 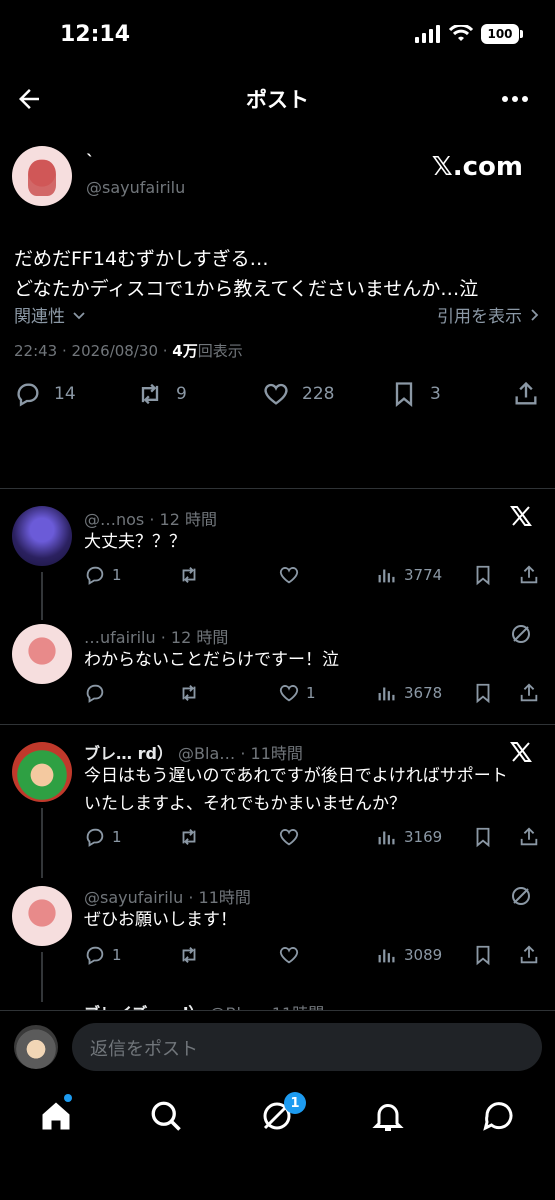 What do you see at coordinates (298, 394) in the screenshot?
I see `like-button: 228` at bounding box center [298, 394].